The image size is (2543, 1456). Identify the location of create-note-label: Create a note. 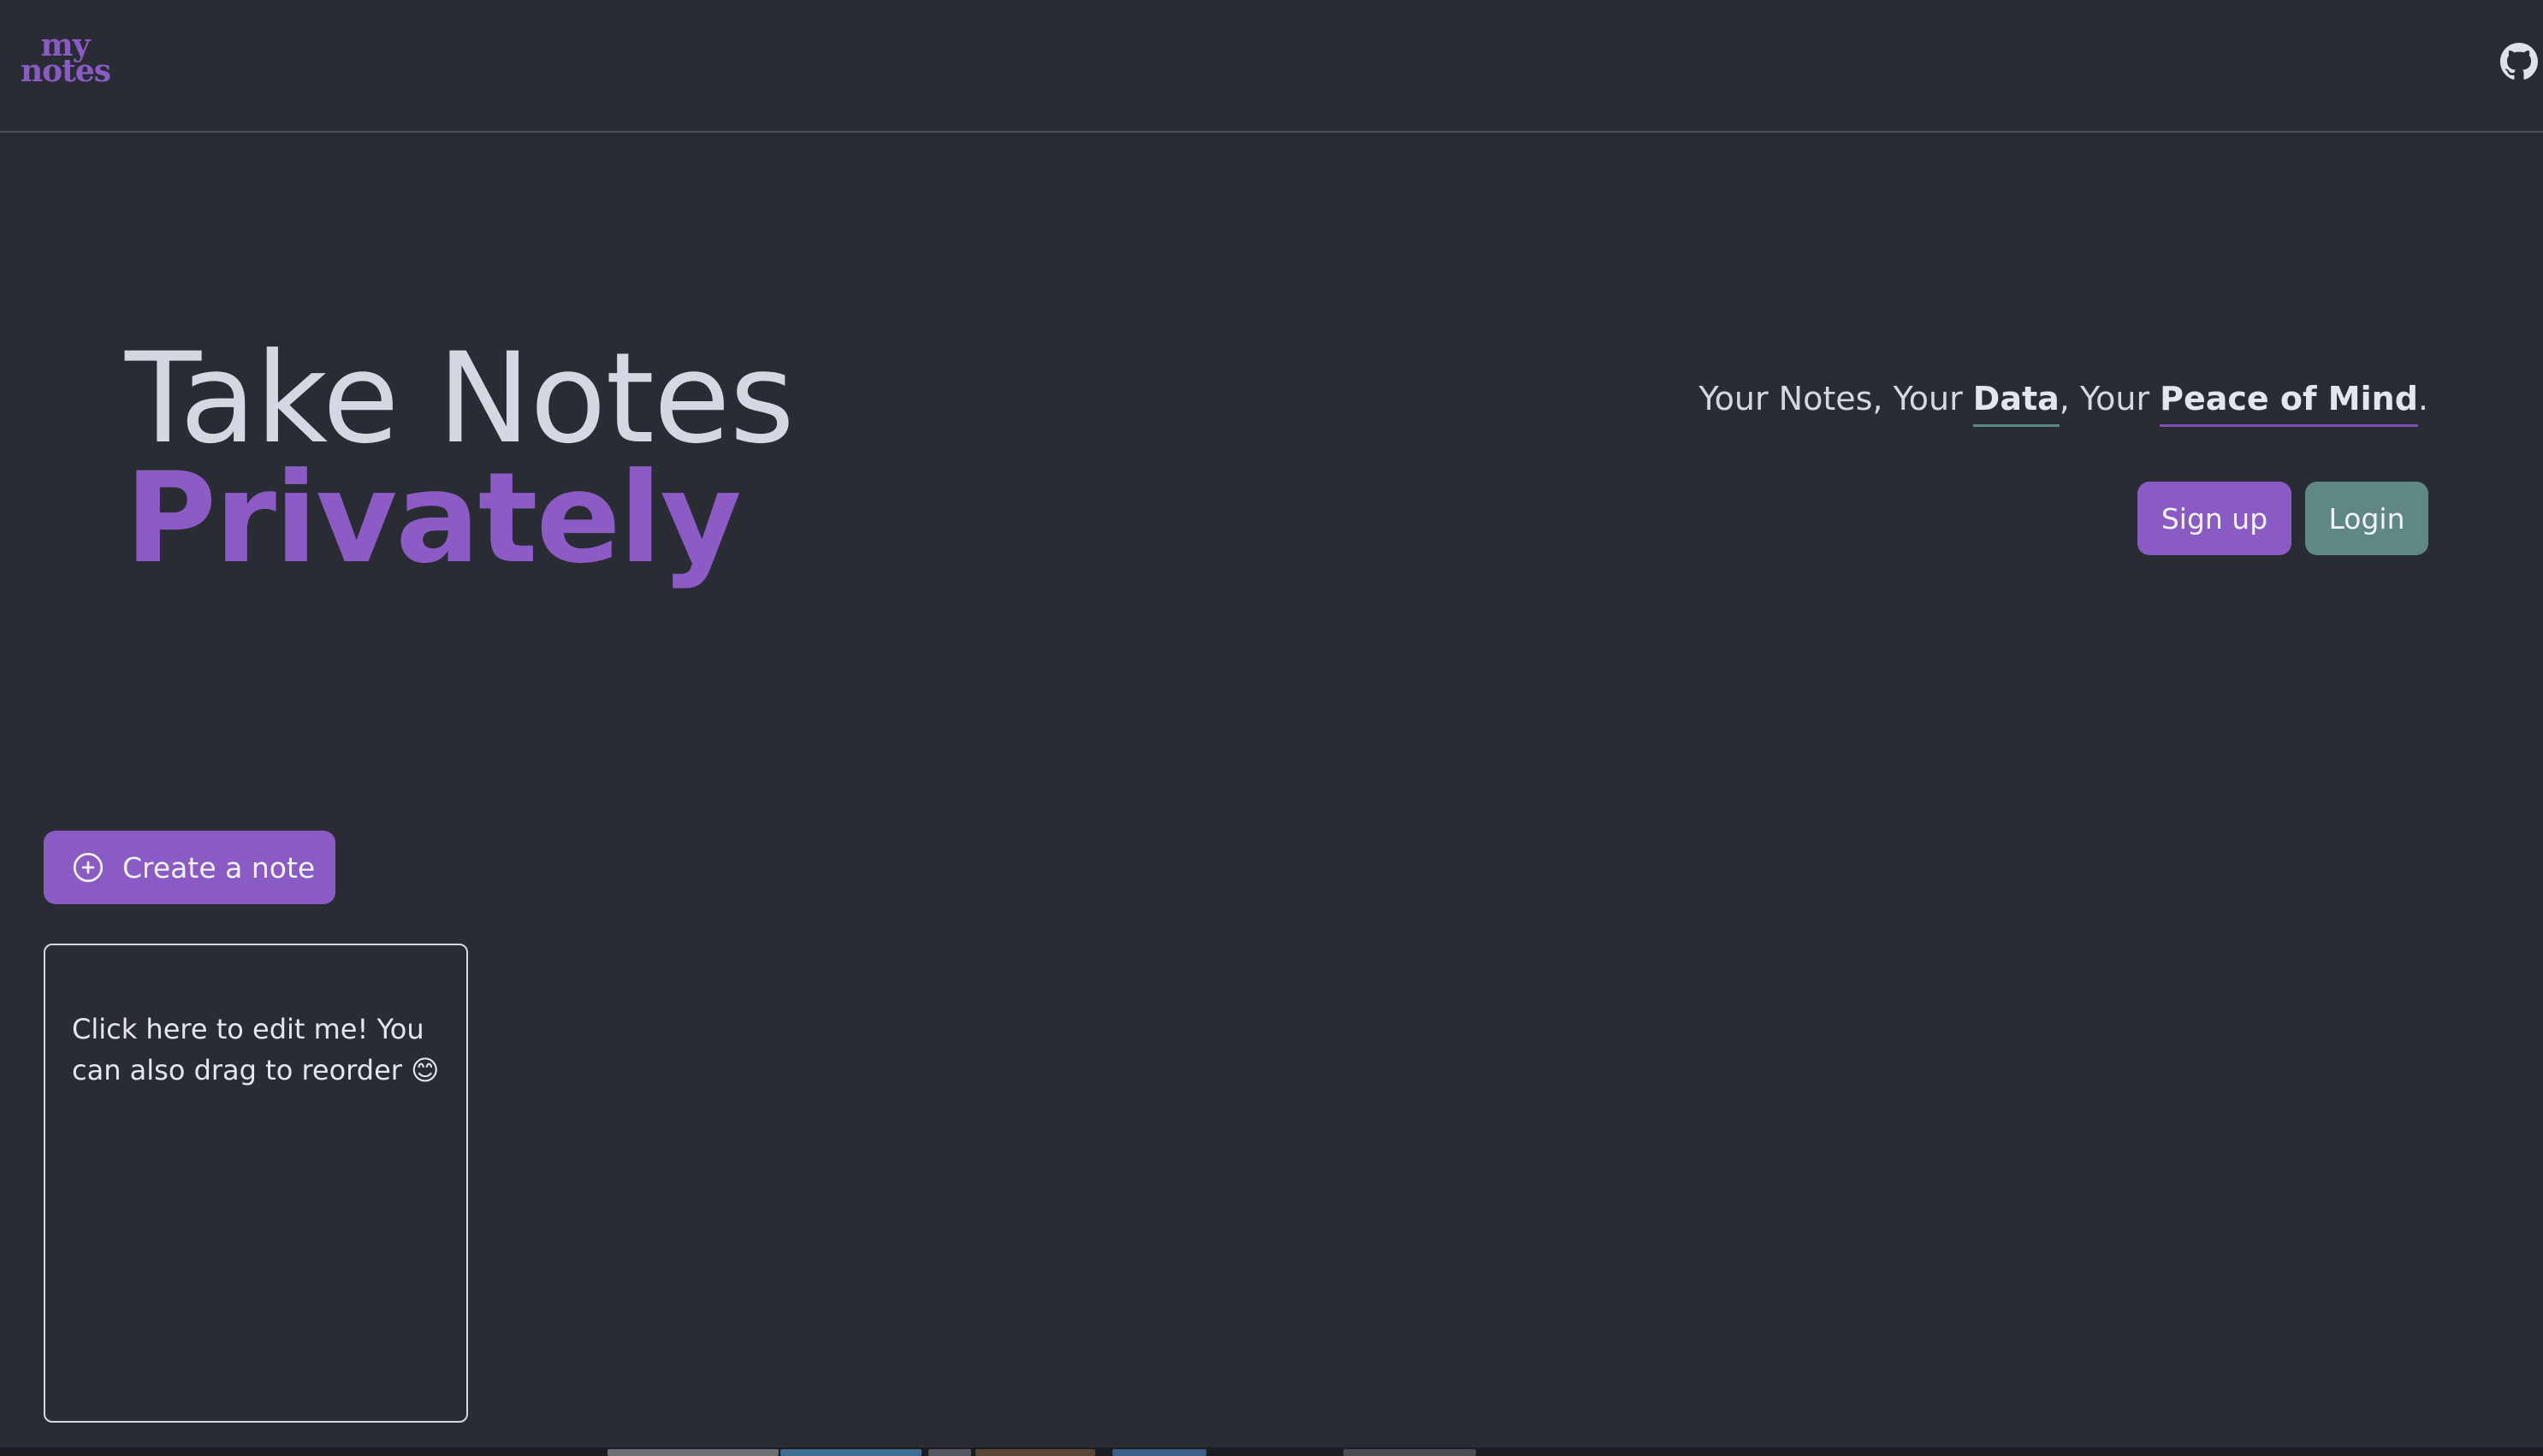
(219, 867).